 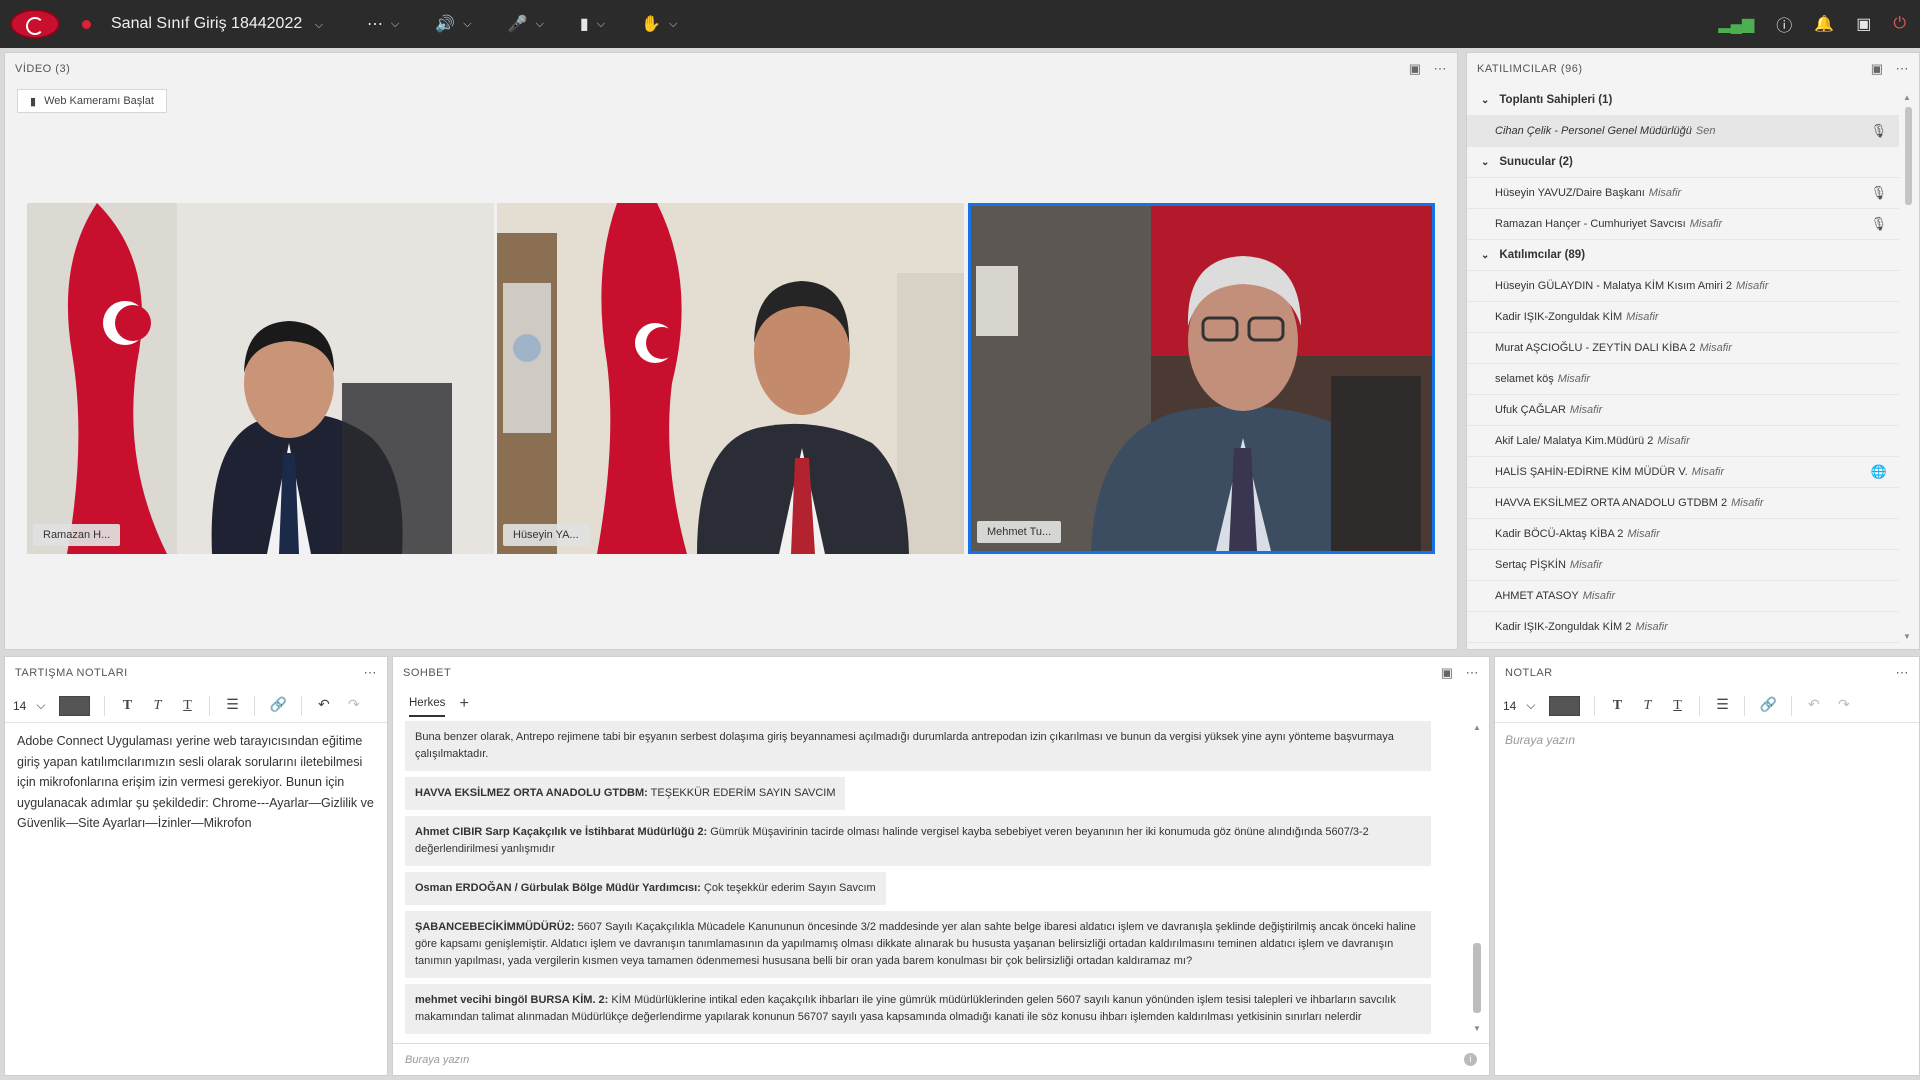 I want to click on start-webcam-button: ▮ Web Kameramı Başlat, so click(x=92, y=101).